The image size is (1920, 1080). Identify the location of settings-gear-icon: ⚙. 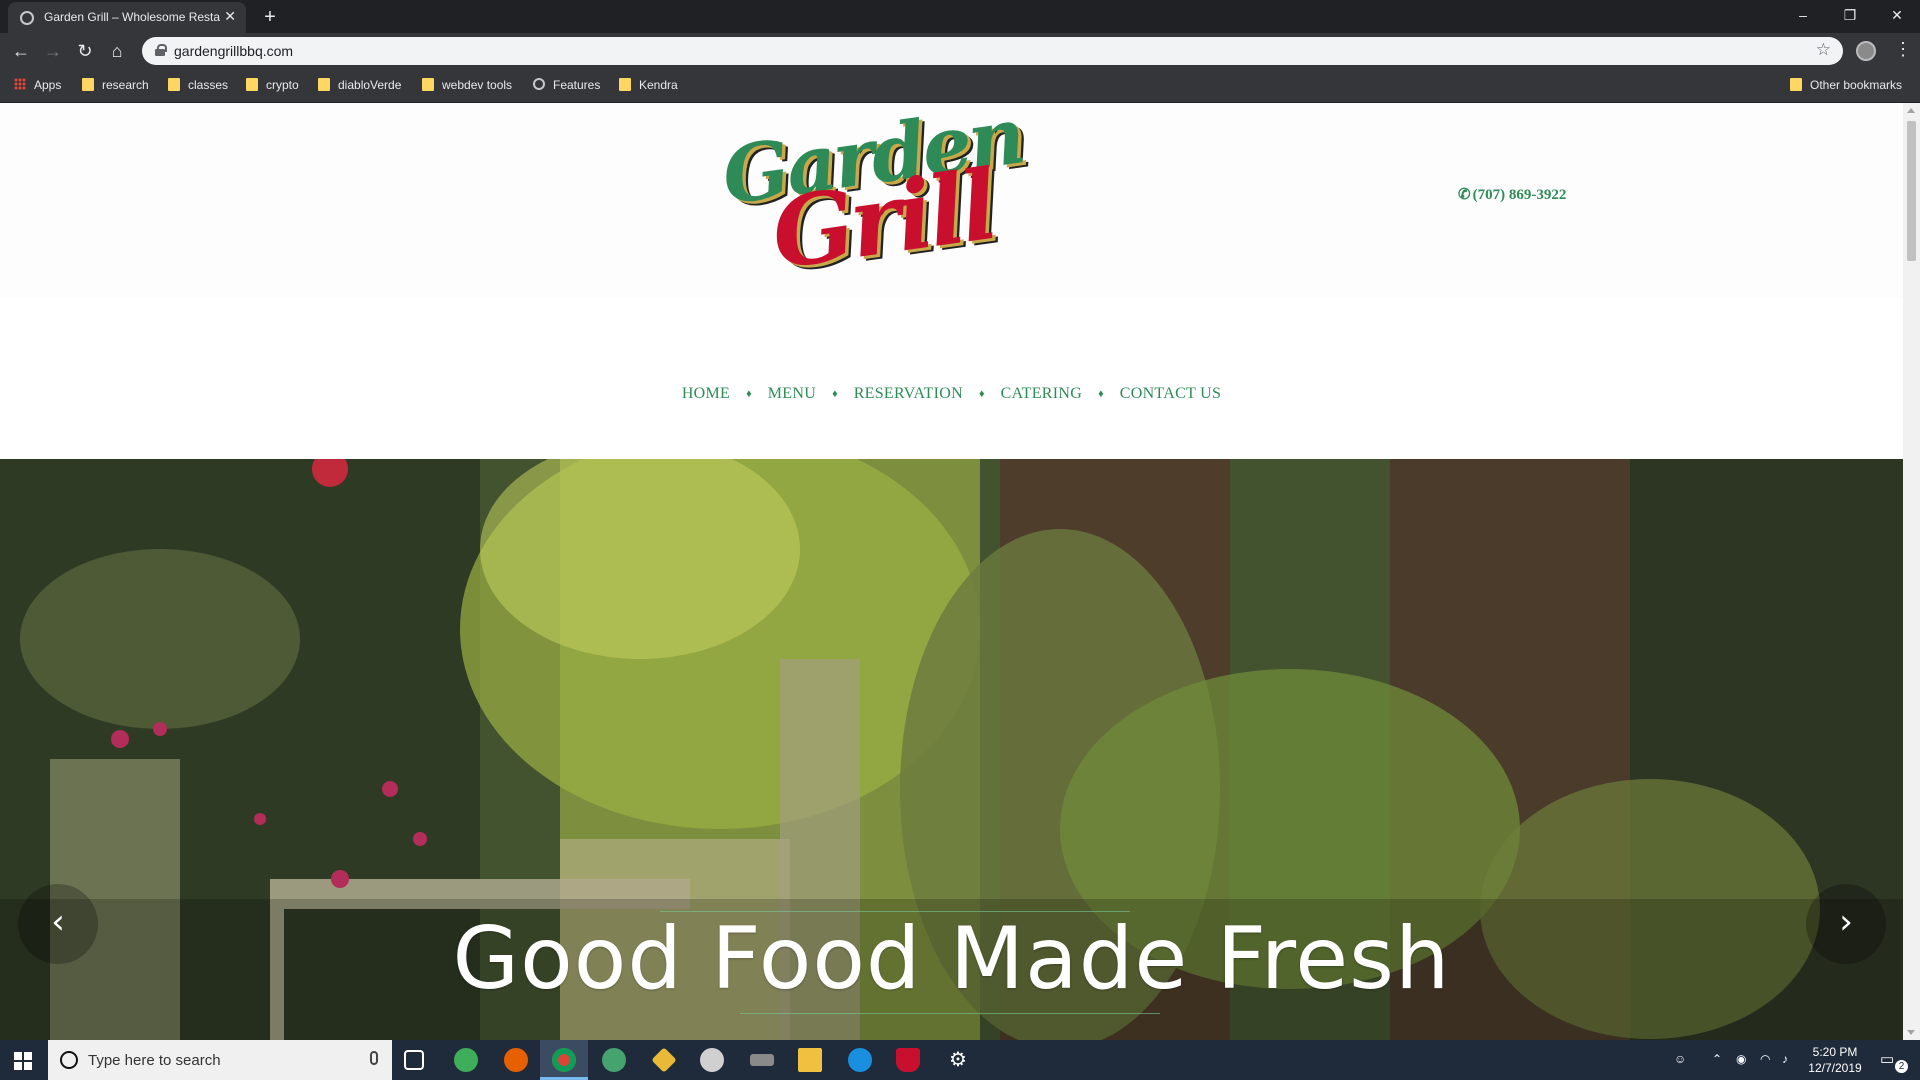
(958, 1060).